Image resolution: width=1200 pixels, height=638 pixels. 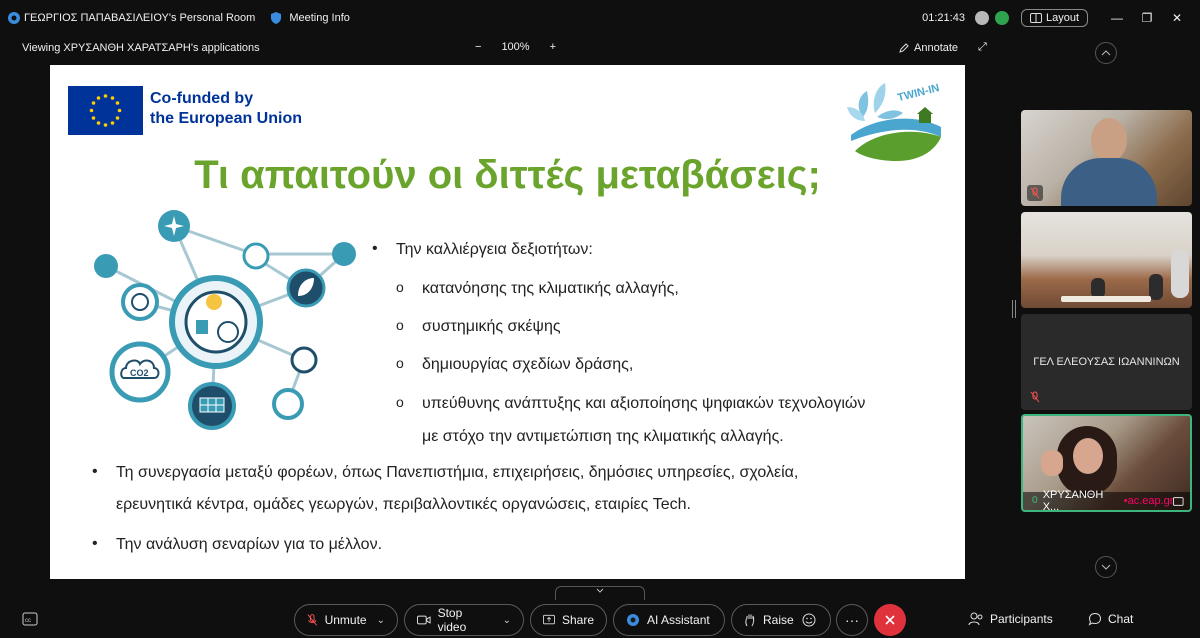 I want to click on sub-bullet-3: δημιουργίας σχεδίων δράσης,, so click(x=514, y=364).